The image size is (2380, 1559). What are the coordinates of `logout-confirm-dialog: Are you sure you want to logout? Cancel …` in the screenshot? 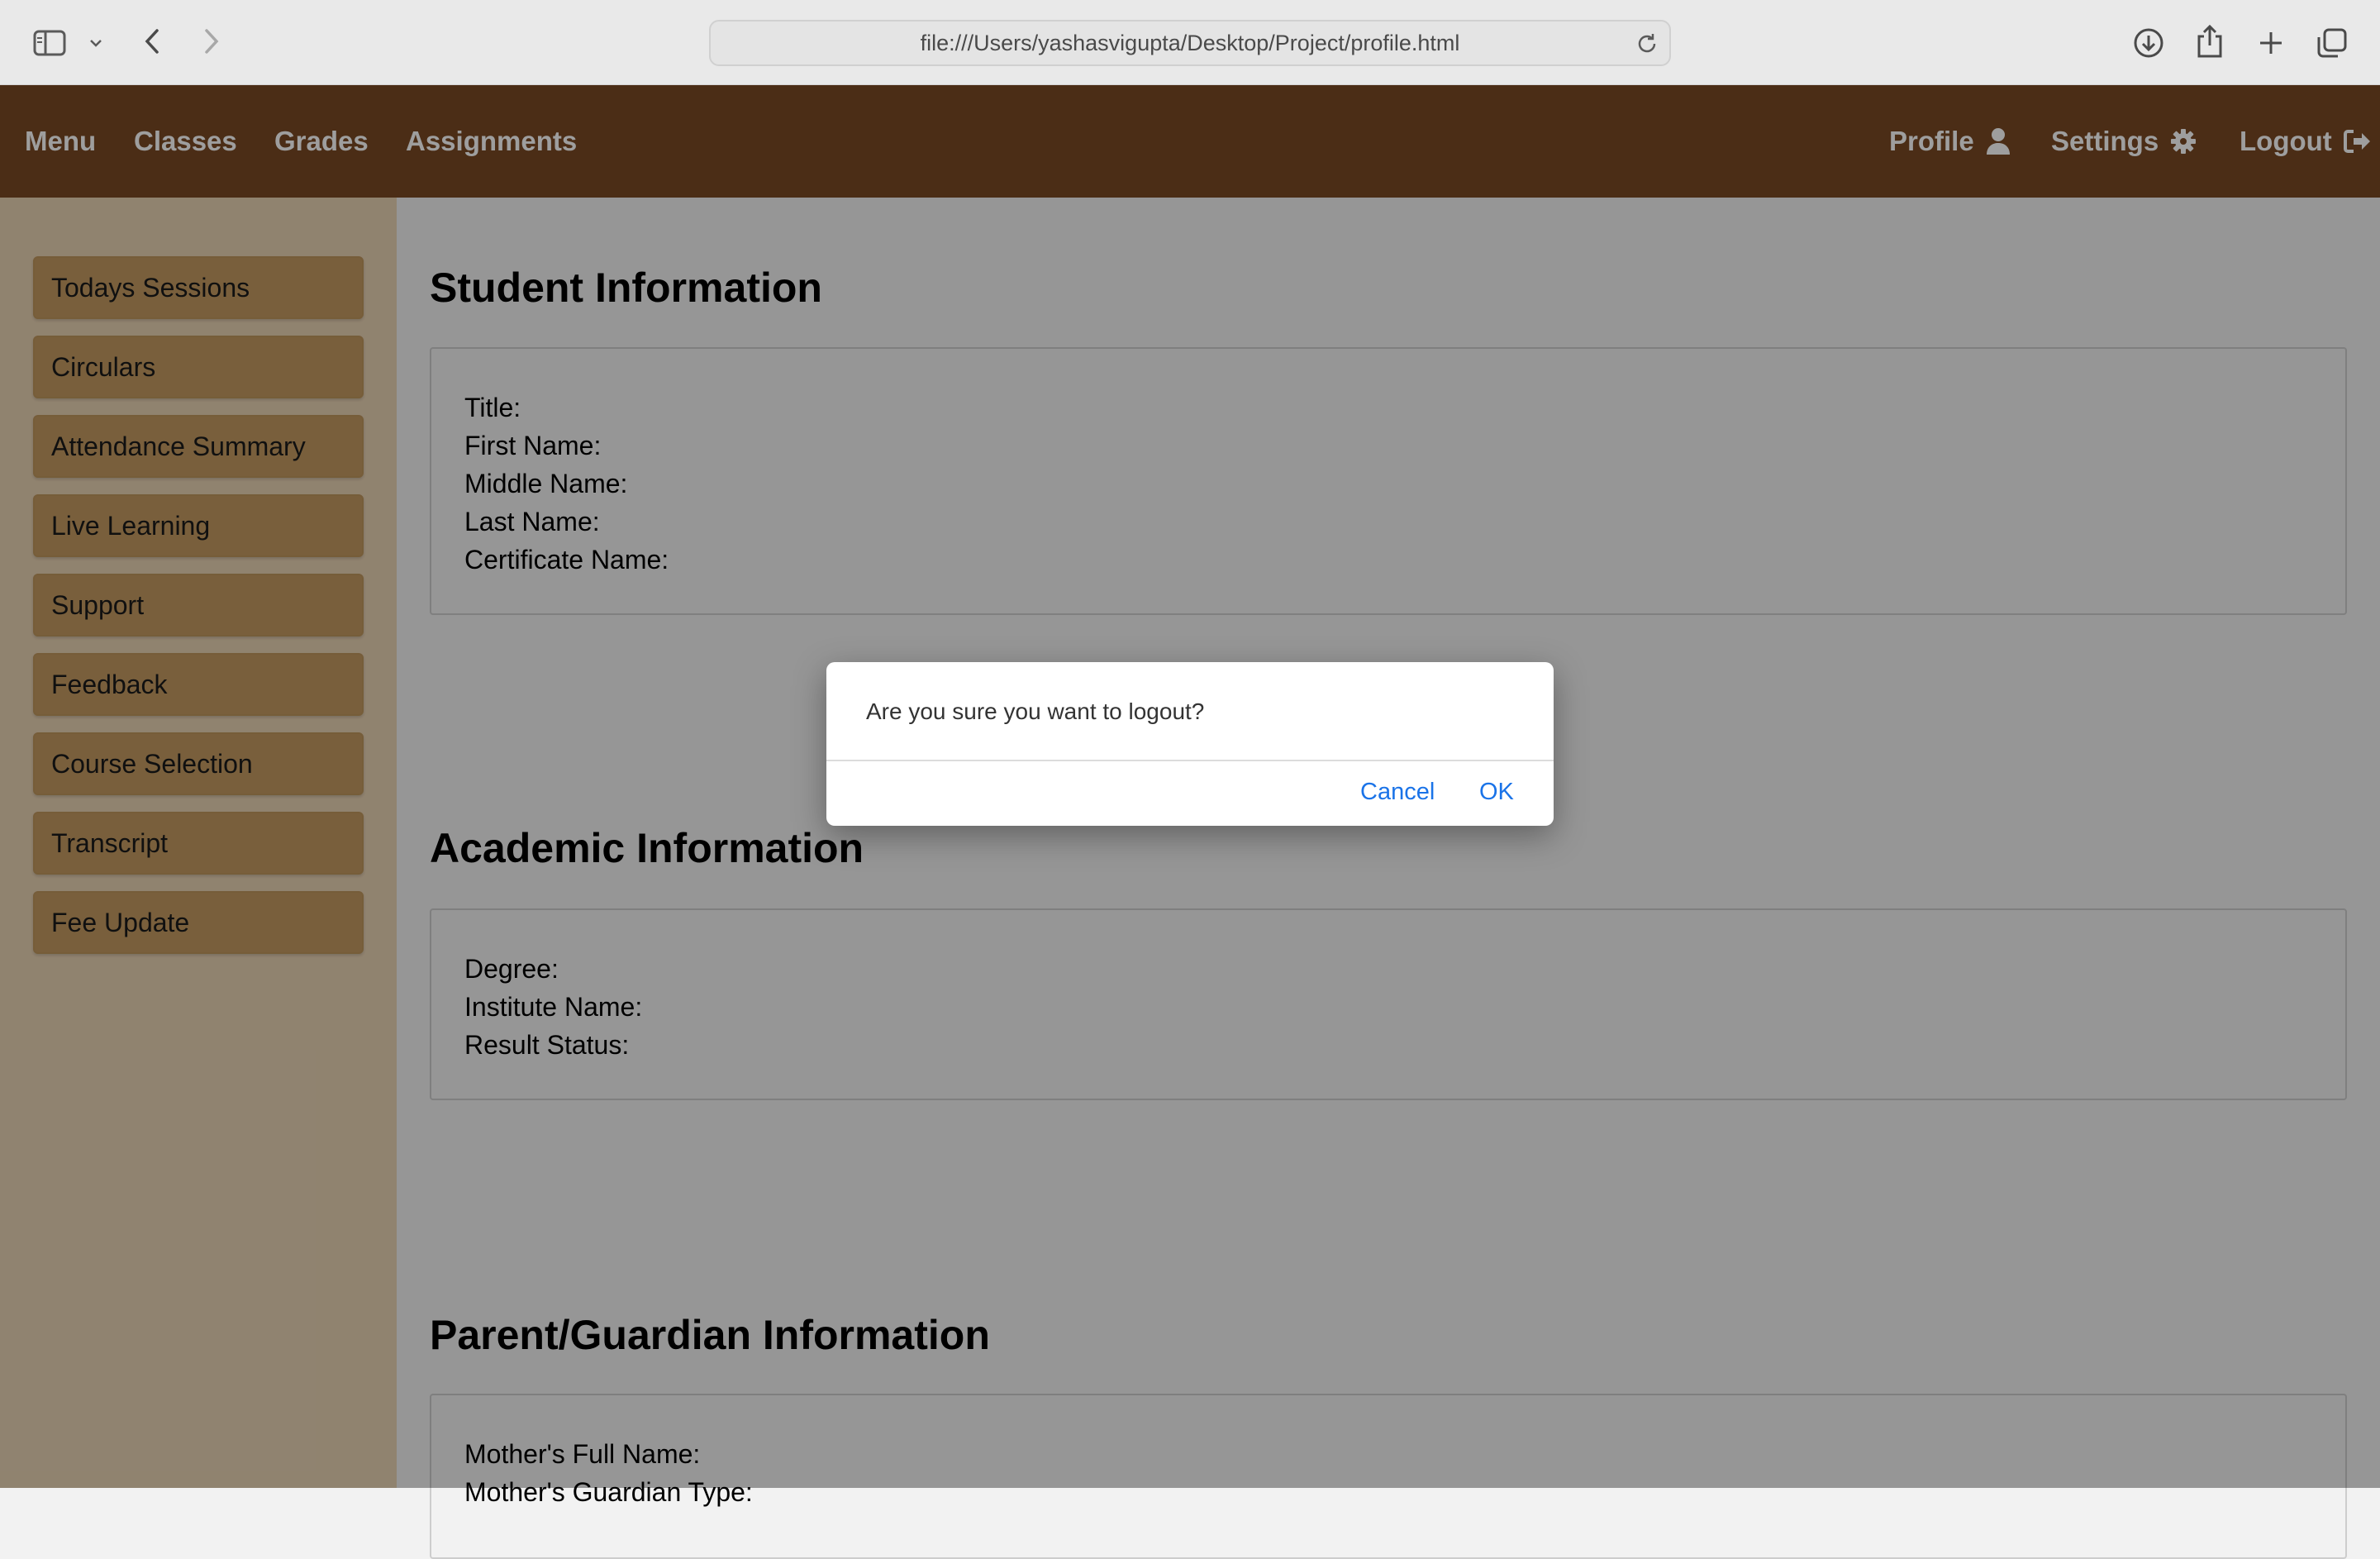 It's located at (1190, 744).